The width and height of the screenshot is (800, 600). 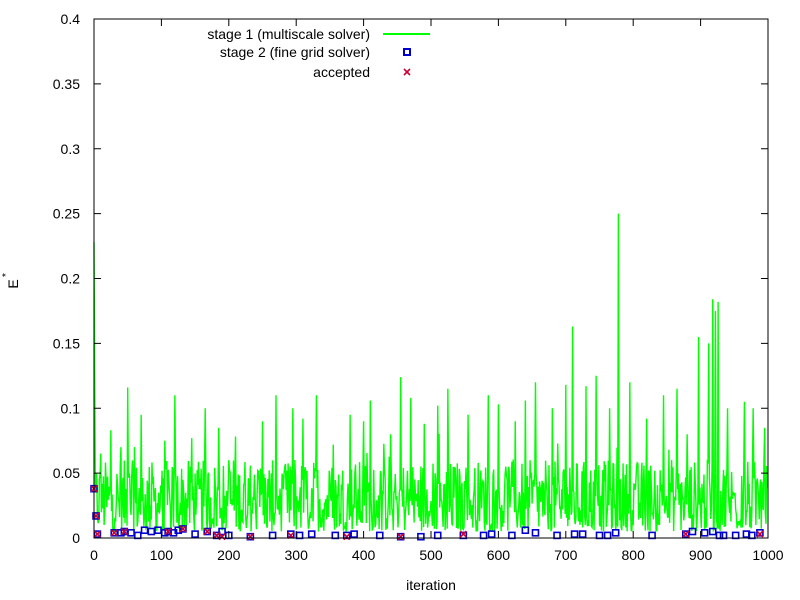 I want to click on y-tick-label: 0.4, so click(x=71, y=19).